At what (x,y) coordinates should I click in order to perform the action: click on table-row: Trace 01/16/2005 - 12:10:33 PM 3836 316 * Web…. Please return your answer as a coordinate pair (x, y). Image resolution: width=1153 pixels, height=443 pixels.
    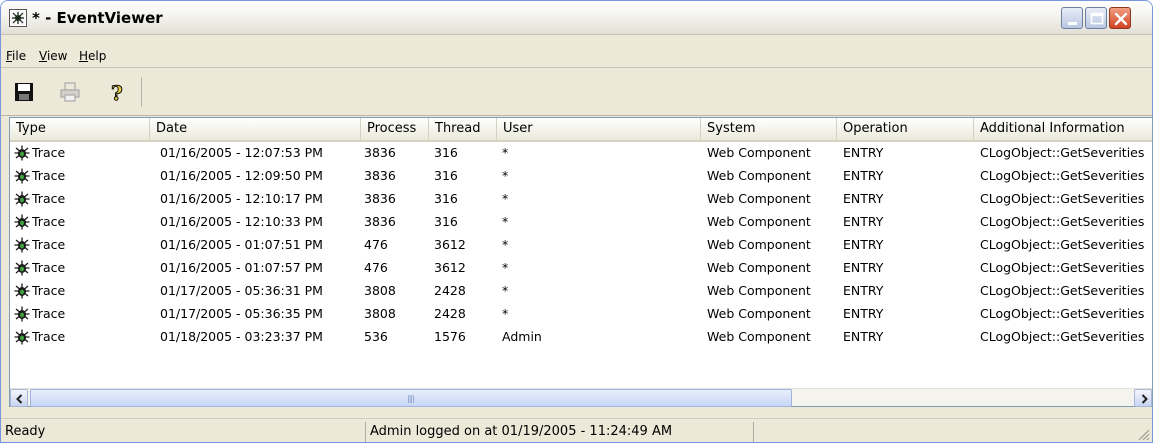
    Looking at the image, I should click on (581, 222).